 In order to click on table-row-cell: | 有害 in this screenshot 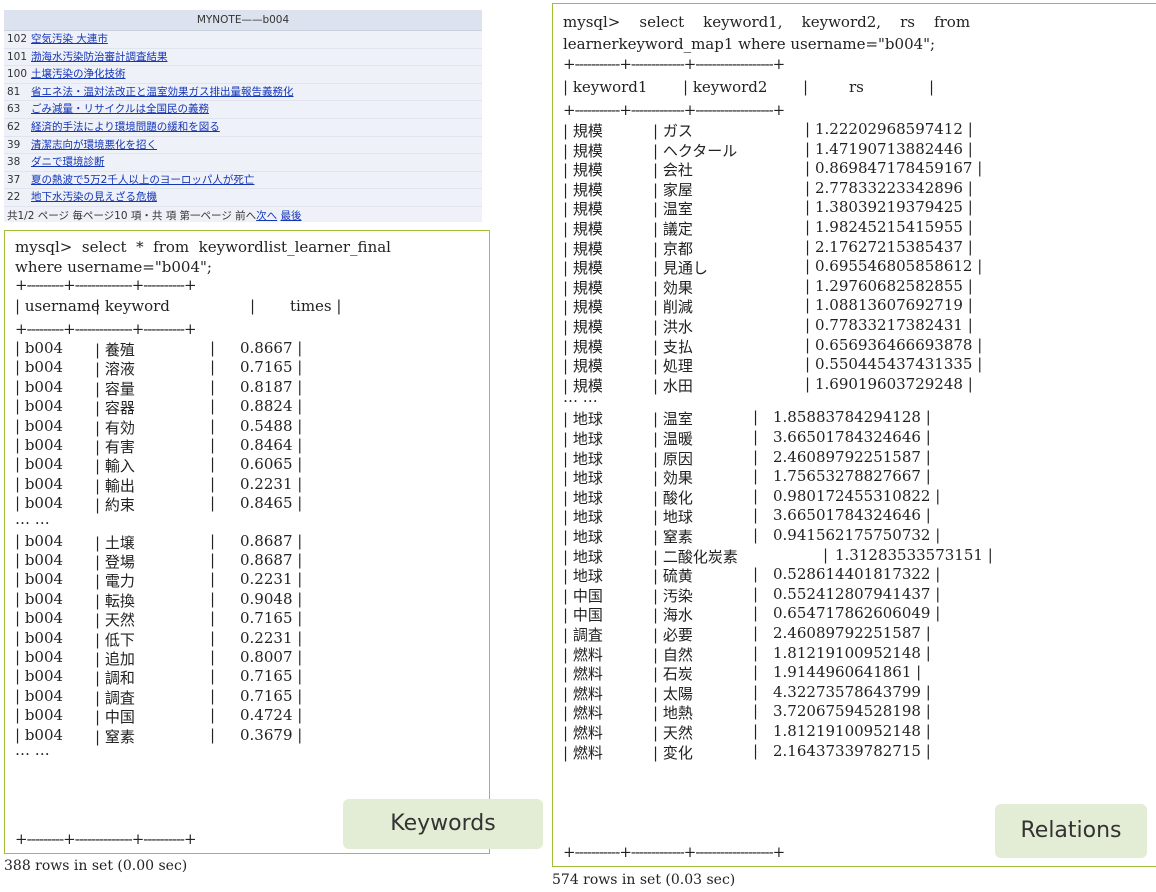, I will do `click(115, 447)`.